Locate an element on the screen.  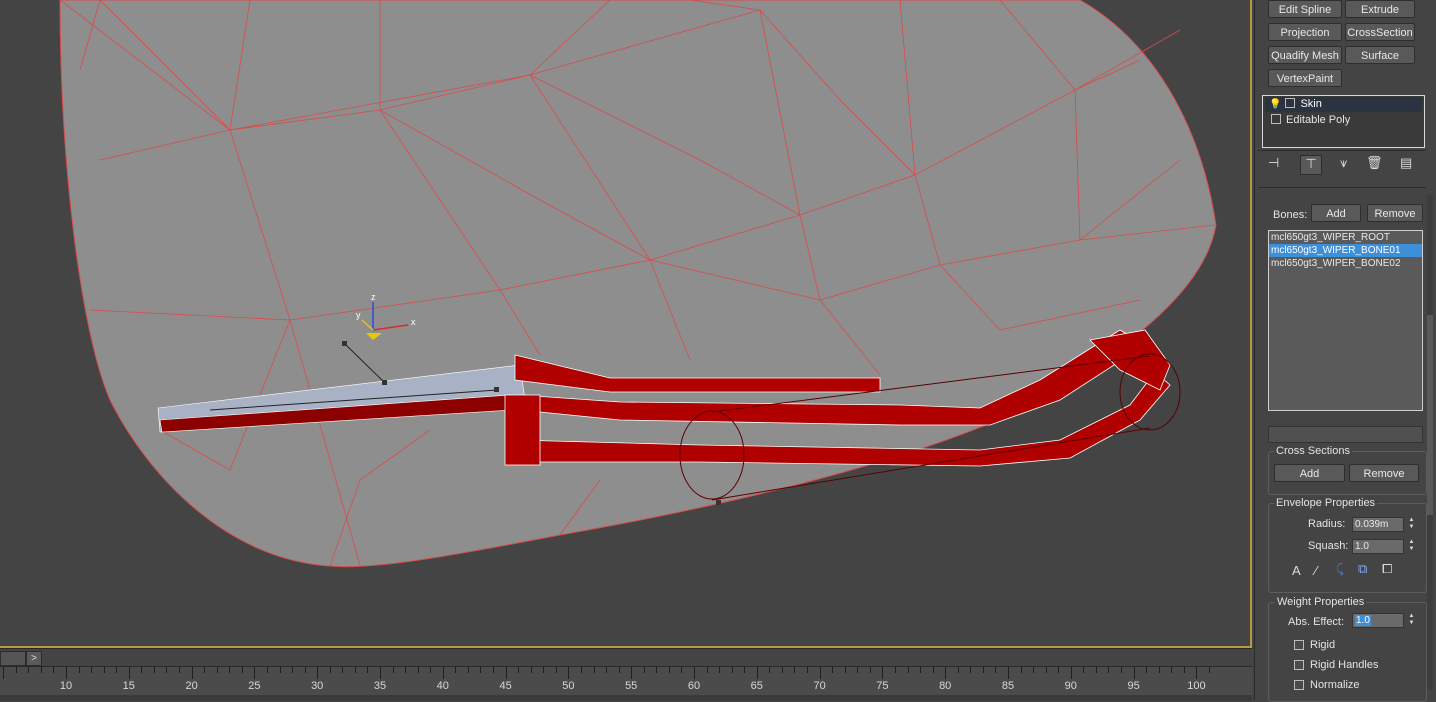
ruler-label: 80 is located at coordinates (945, 686).